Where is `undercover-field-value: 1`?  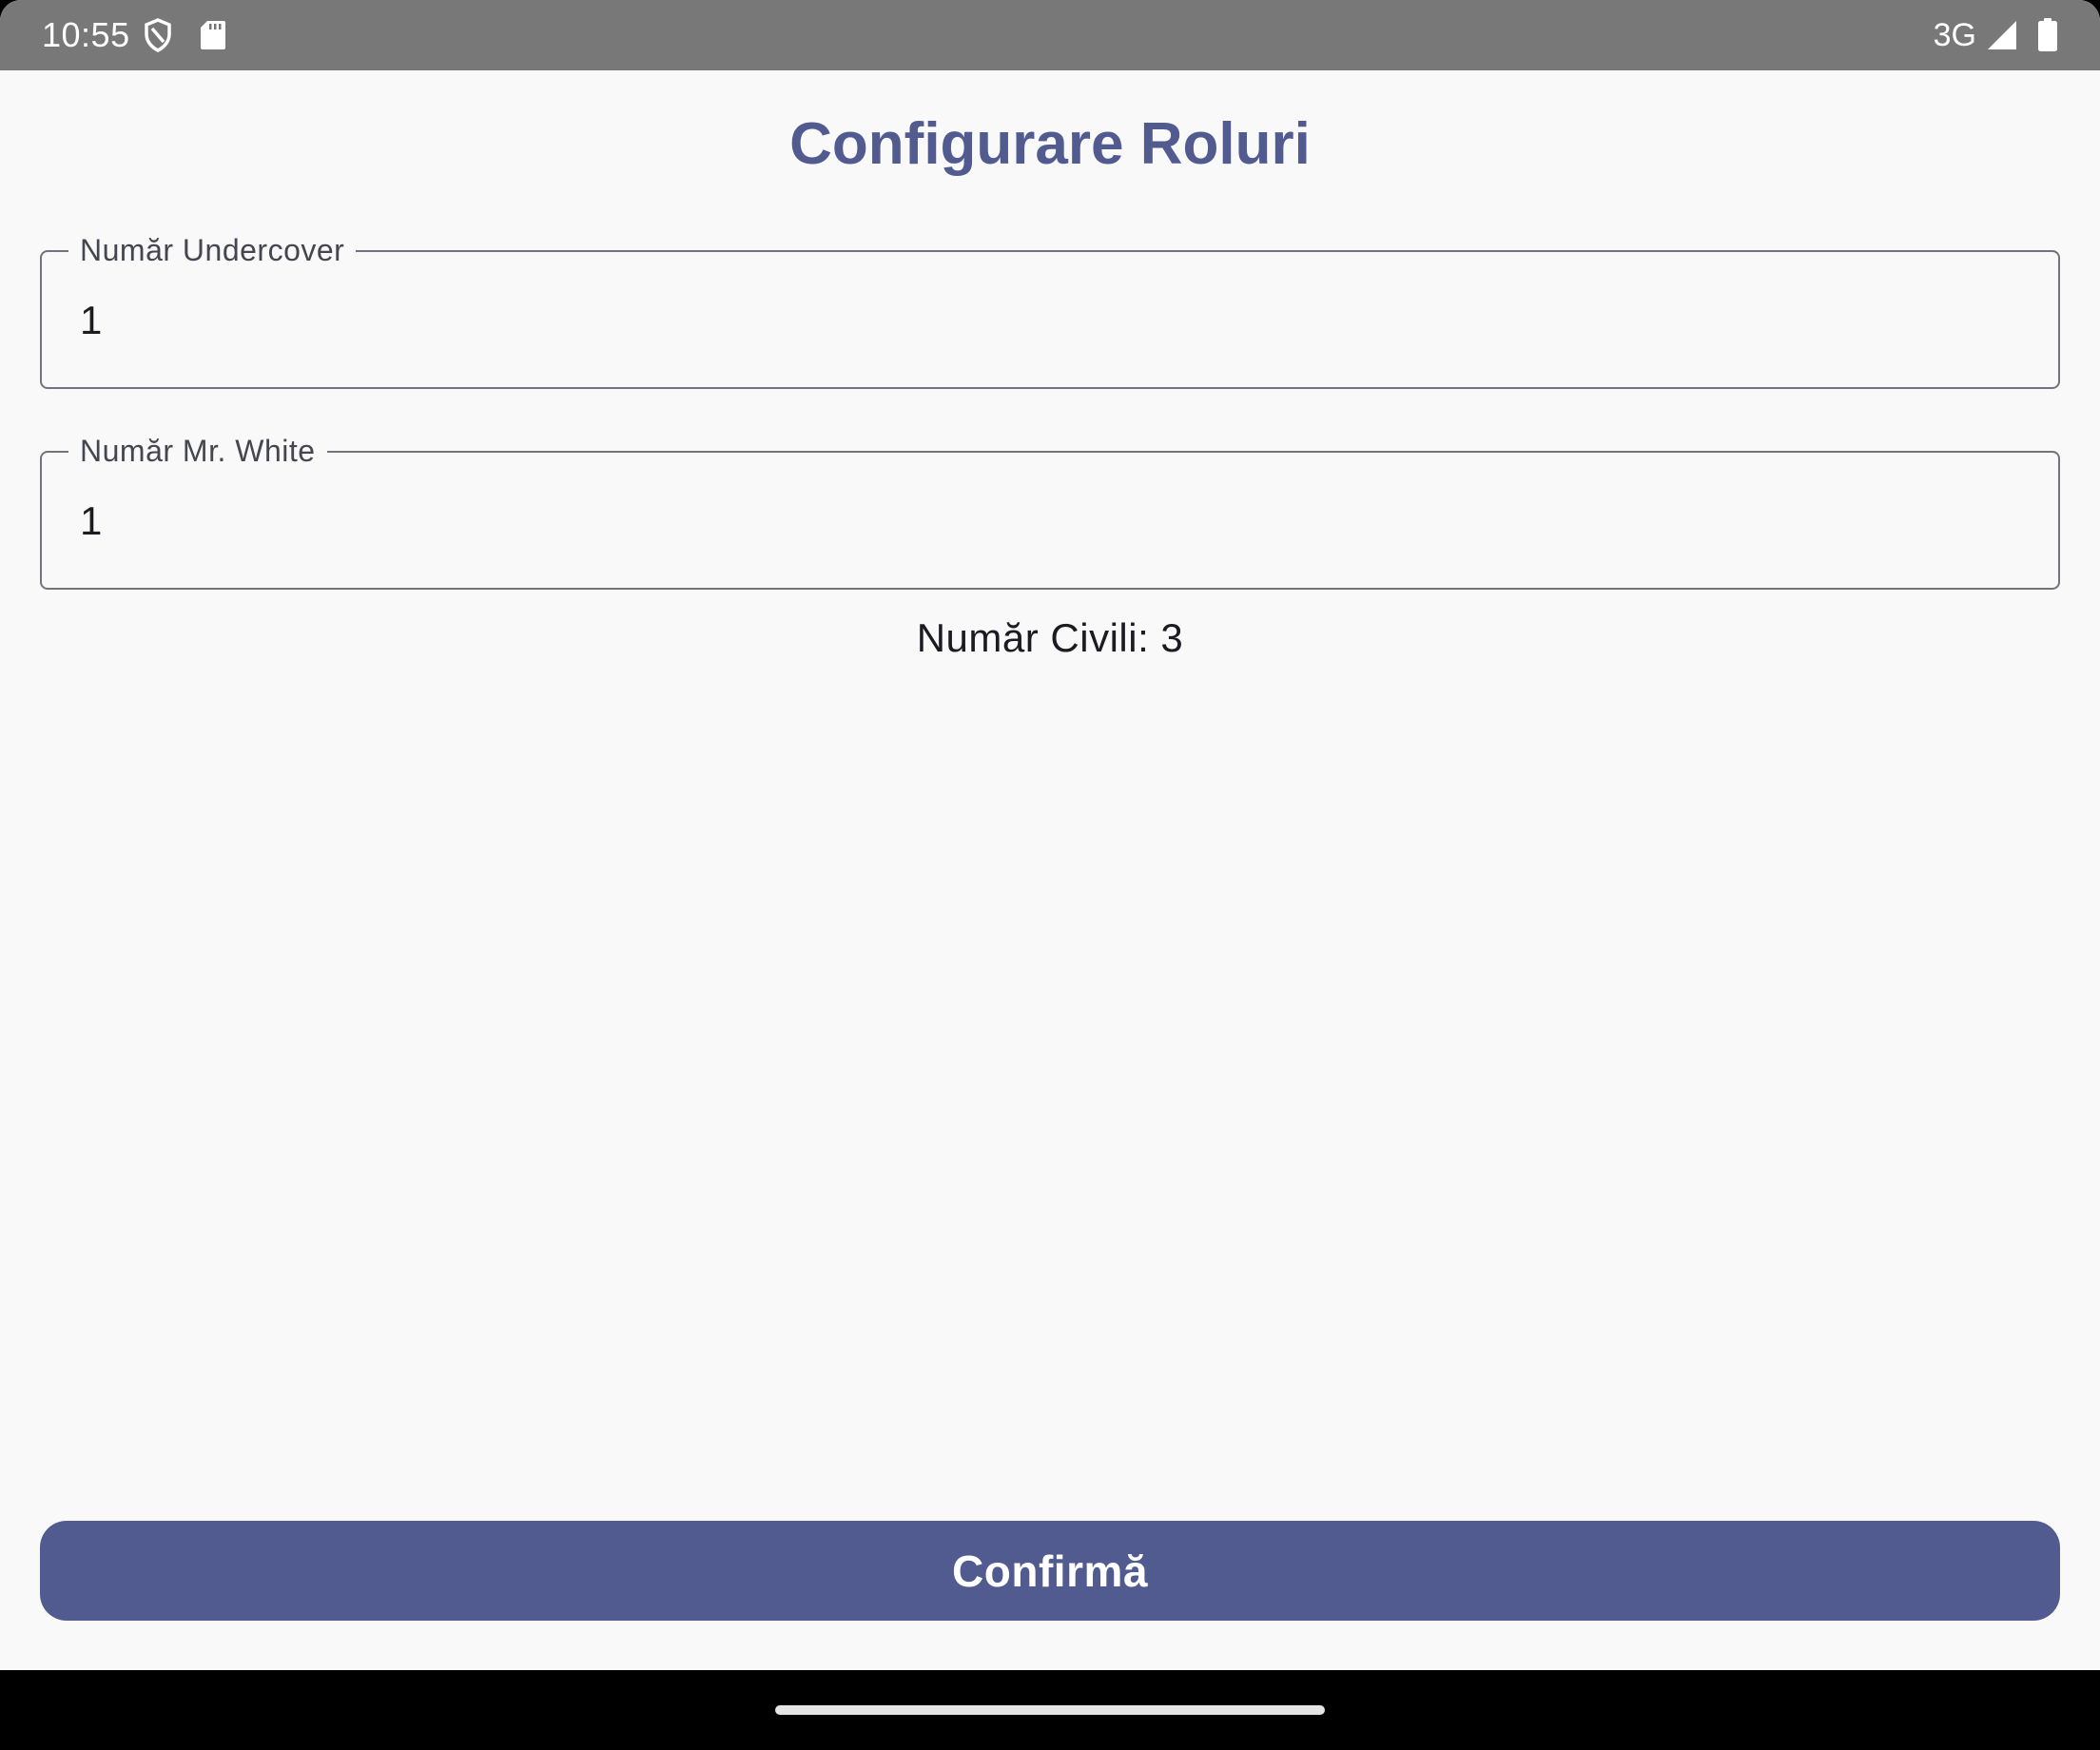
undercover-field-value: 1 is located at coordinates (91, 320).